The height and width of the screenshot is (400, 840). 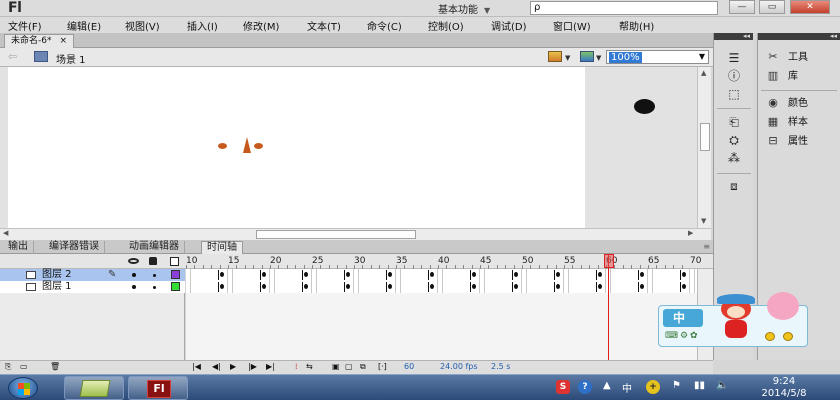 I want to click on ime-mode-button: 中, so click(x=683, y=318).